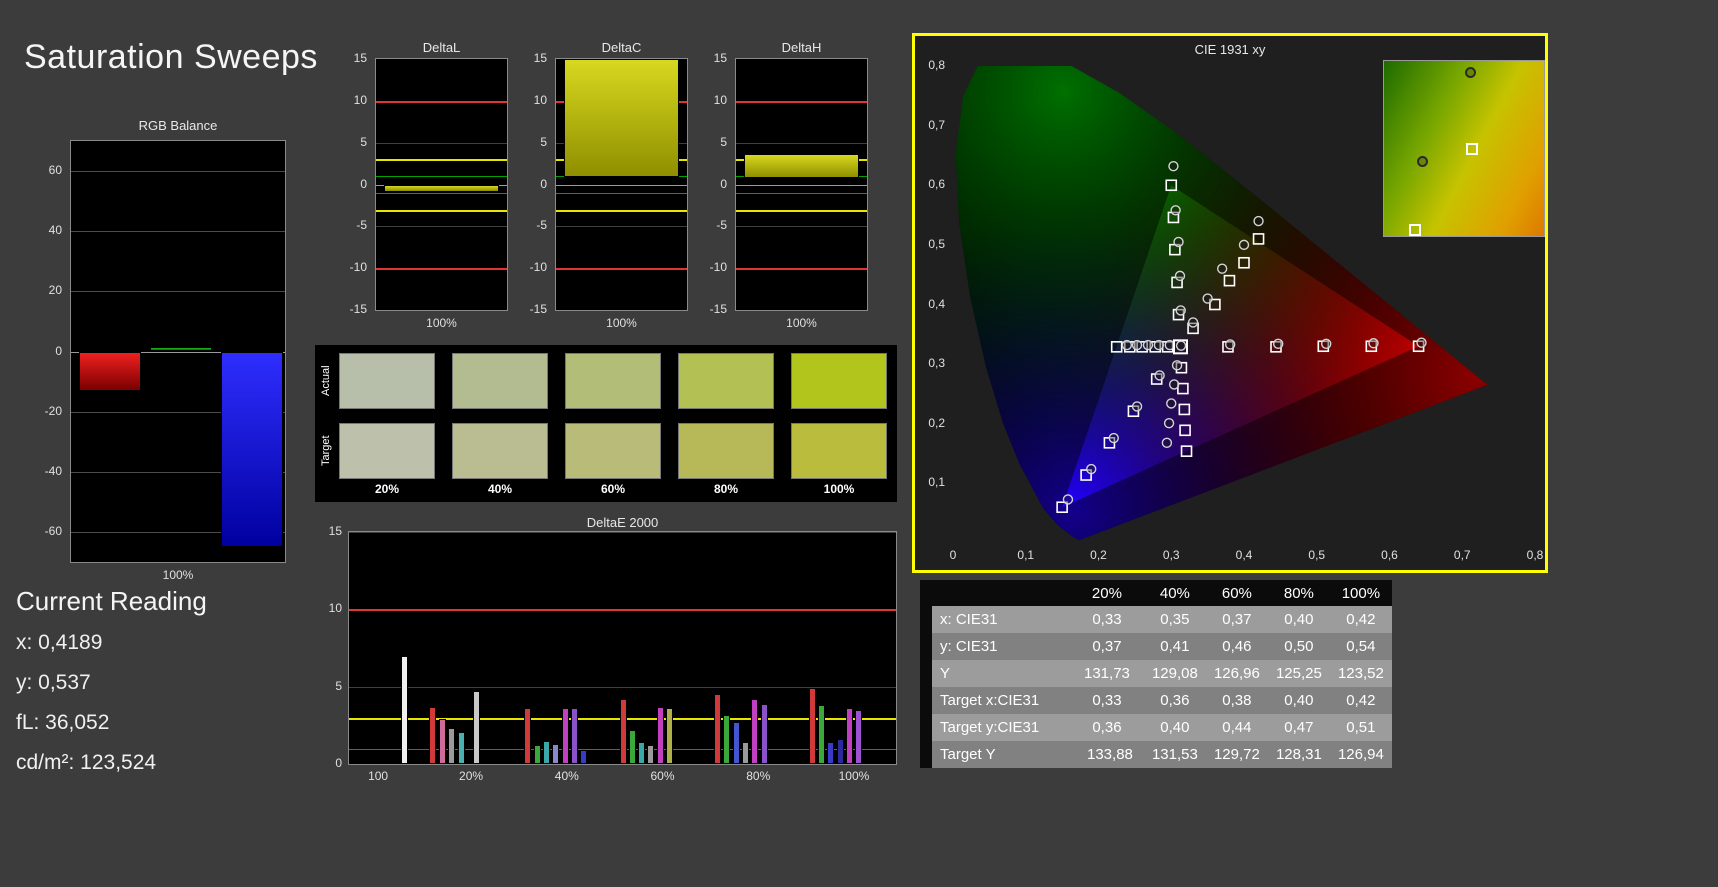  Describe the element at coordinates (55, 290) in the screenshot. I see `y-tick-label: 20` at that location.